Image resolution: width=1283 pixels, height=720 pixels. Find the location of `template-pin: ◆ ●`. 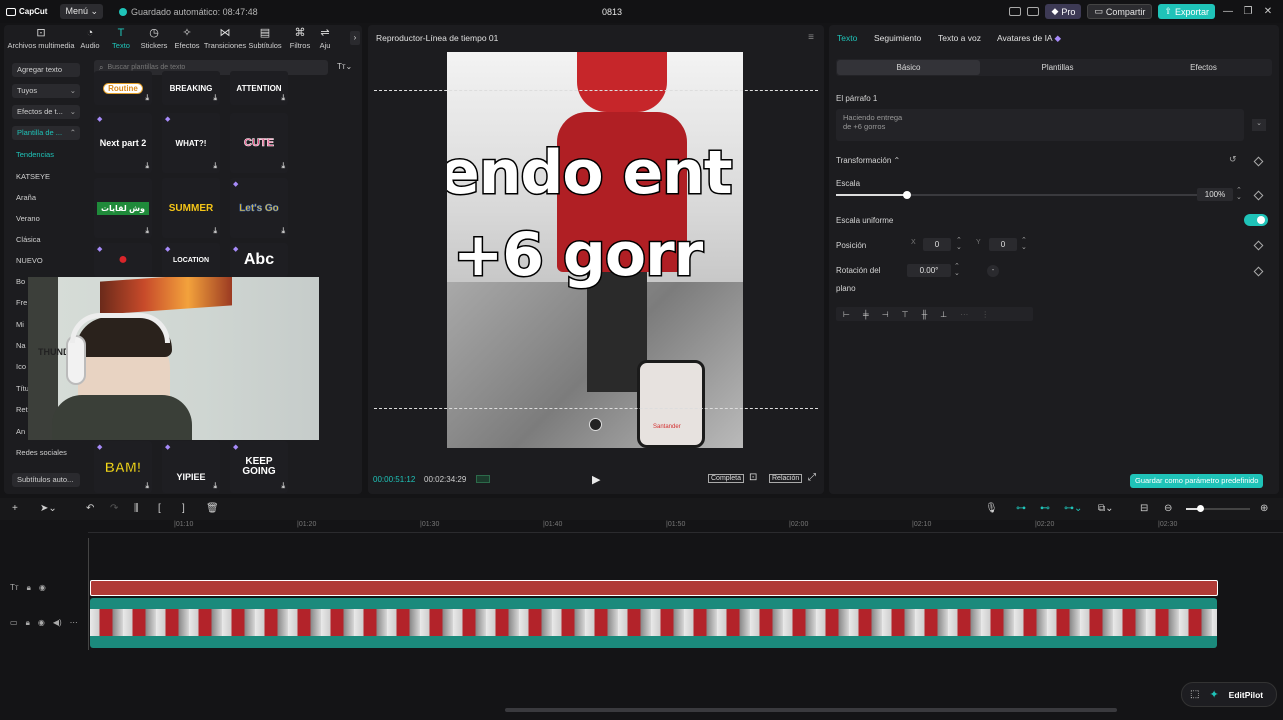

template-pin: ◆ ● is located at coordinates (123, 260).